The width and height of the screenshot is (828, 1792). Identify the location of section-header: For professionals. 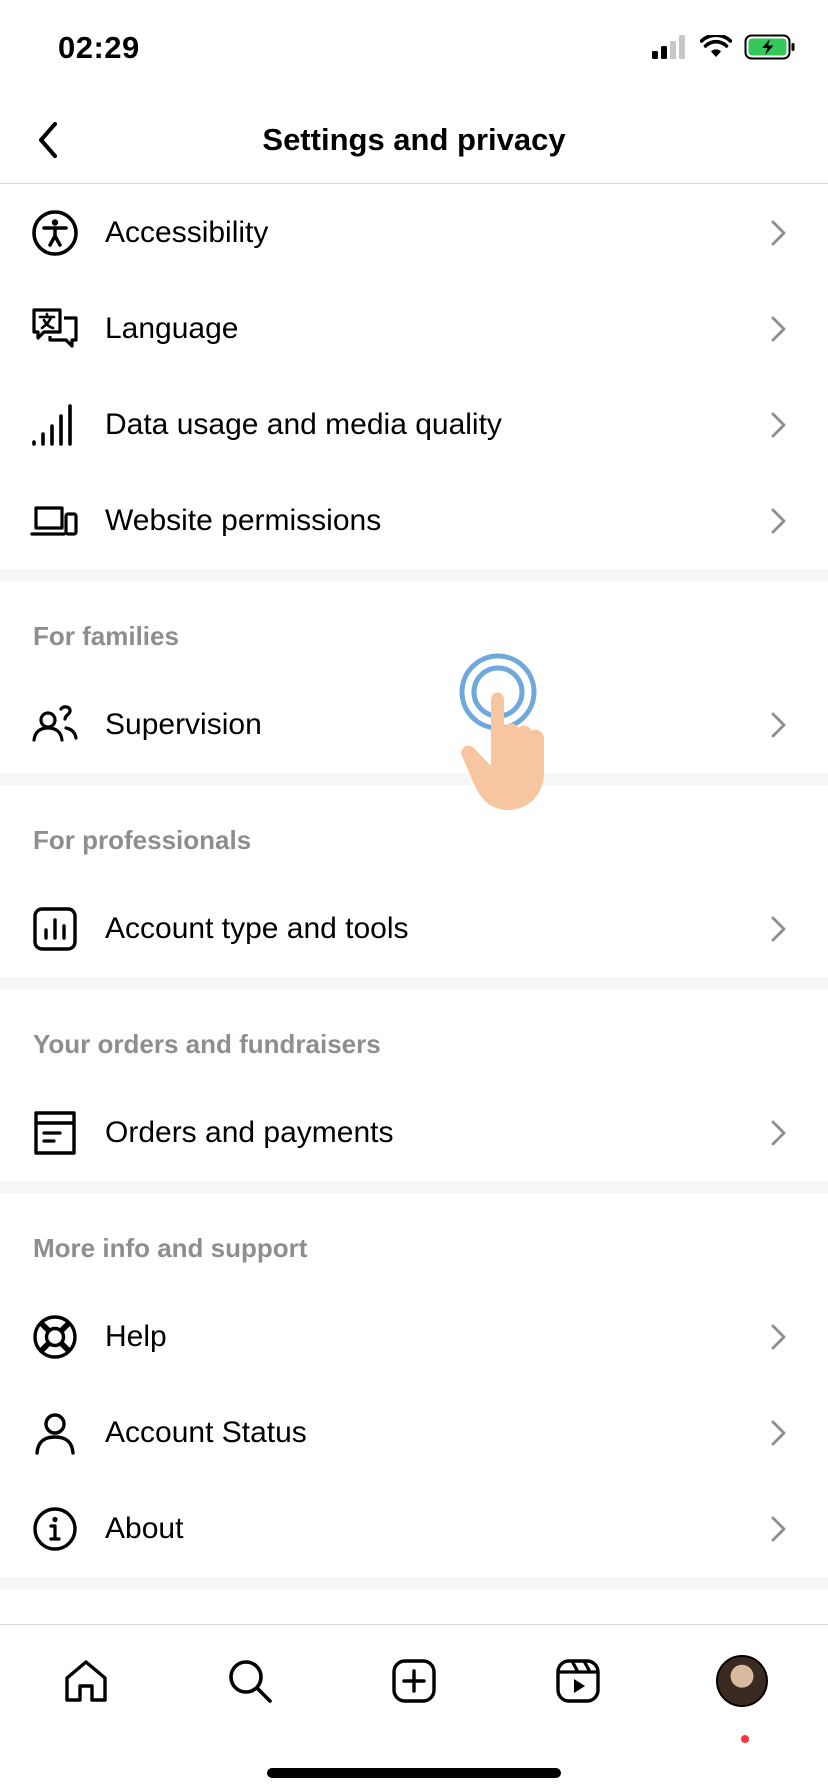
(142, 840).